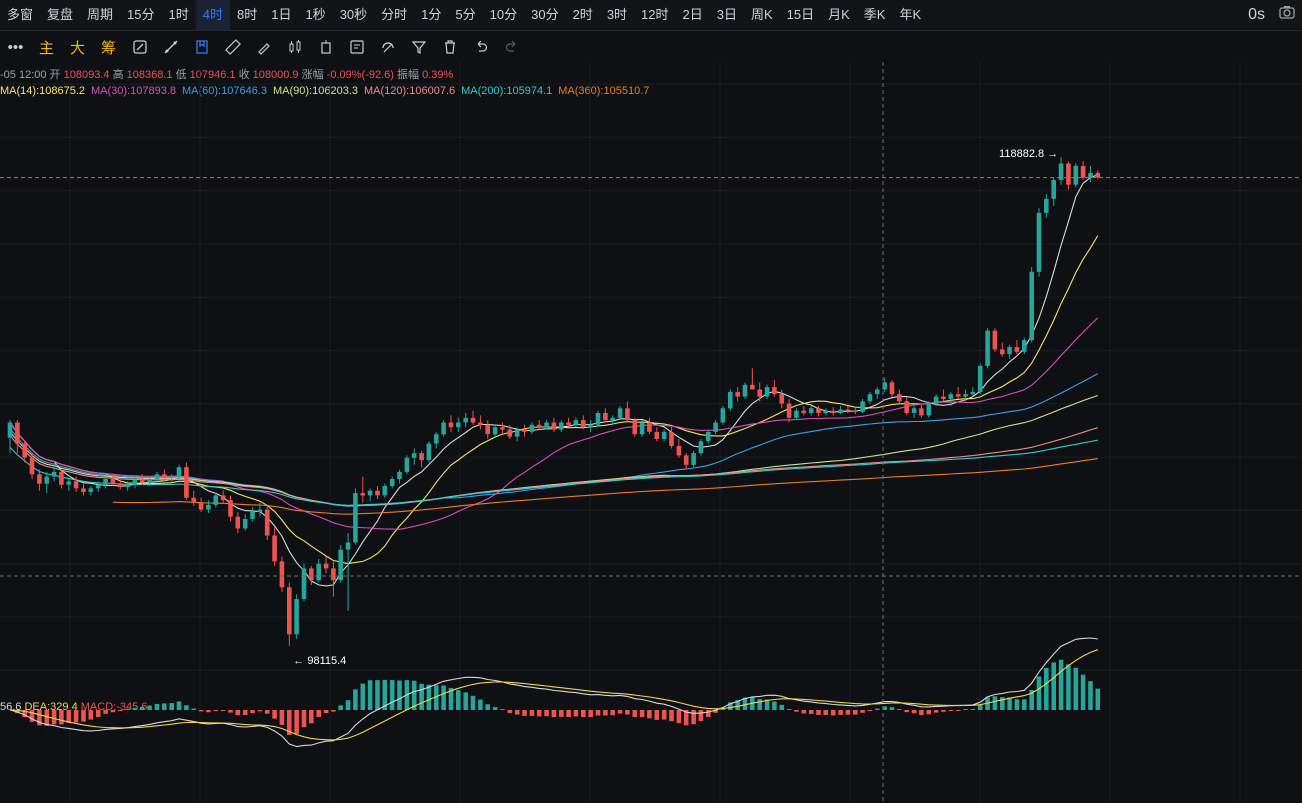 Image resolution: width=1302 pixels, height=803 pixels. What do you see at coordinates (263, 47) in the screenshot?
I see `brush-tool-icon` at bounding box center [263, 47].